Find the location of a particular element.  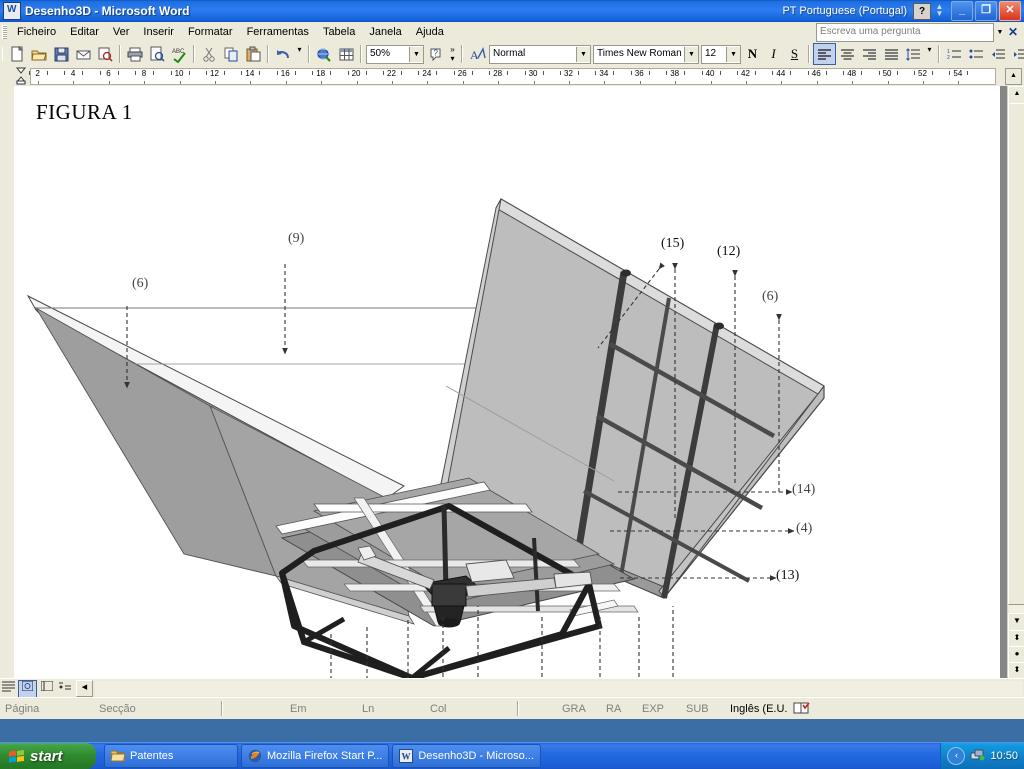

undo-icon is located at coordinates (283, 54).